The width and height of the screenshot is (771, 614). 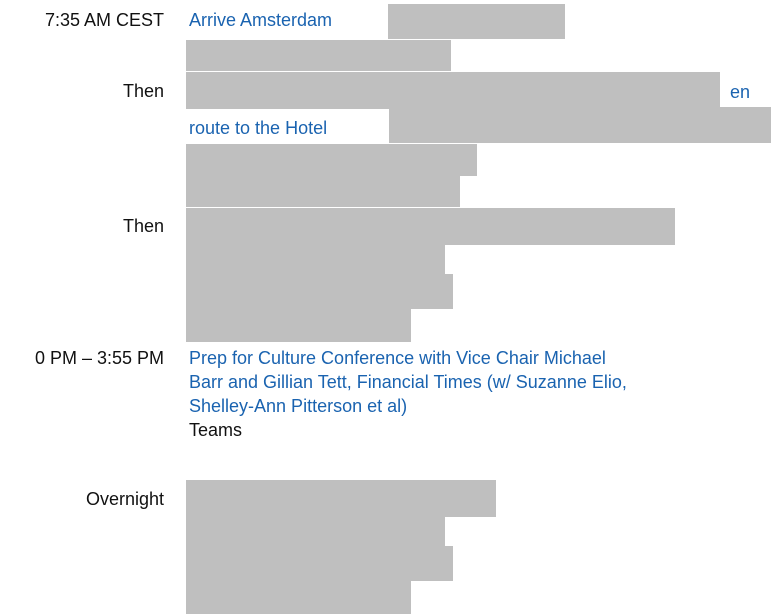 What do you see at coordinates (104, 20) in the screenshot?
I see `time-arrive: 7:35 AM CEST` at bounding box center [104, 20].